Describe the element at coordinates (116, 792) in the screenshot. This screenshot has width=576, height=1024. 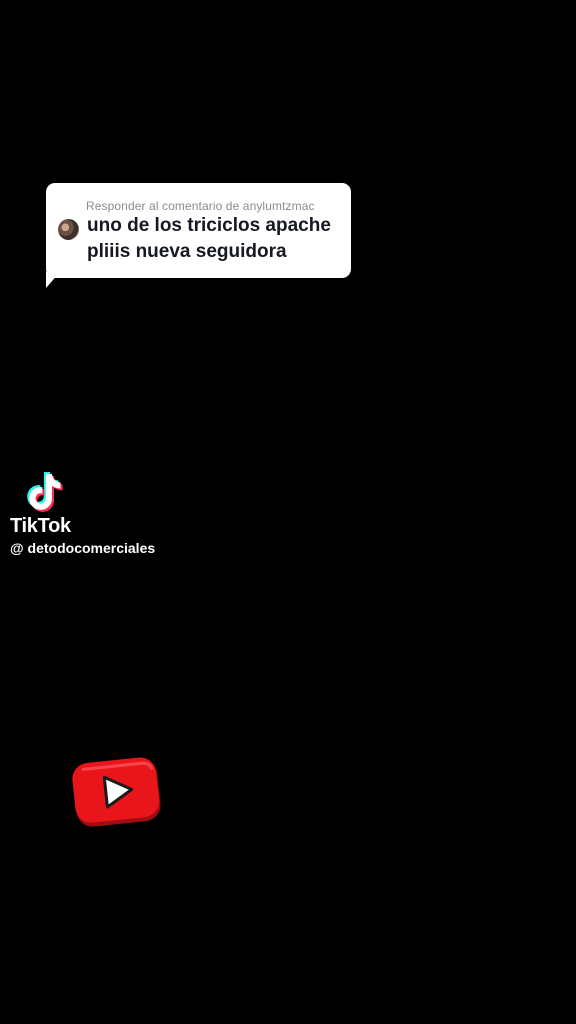
I see `youtube-play-icon` at that location.